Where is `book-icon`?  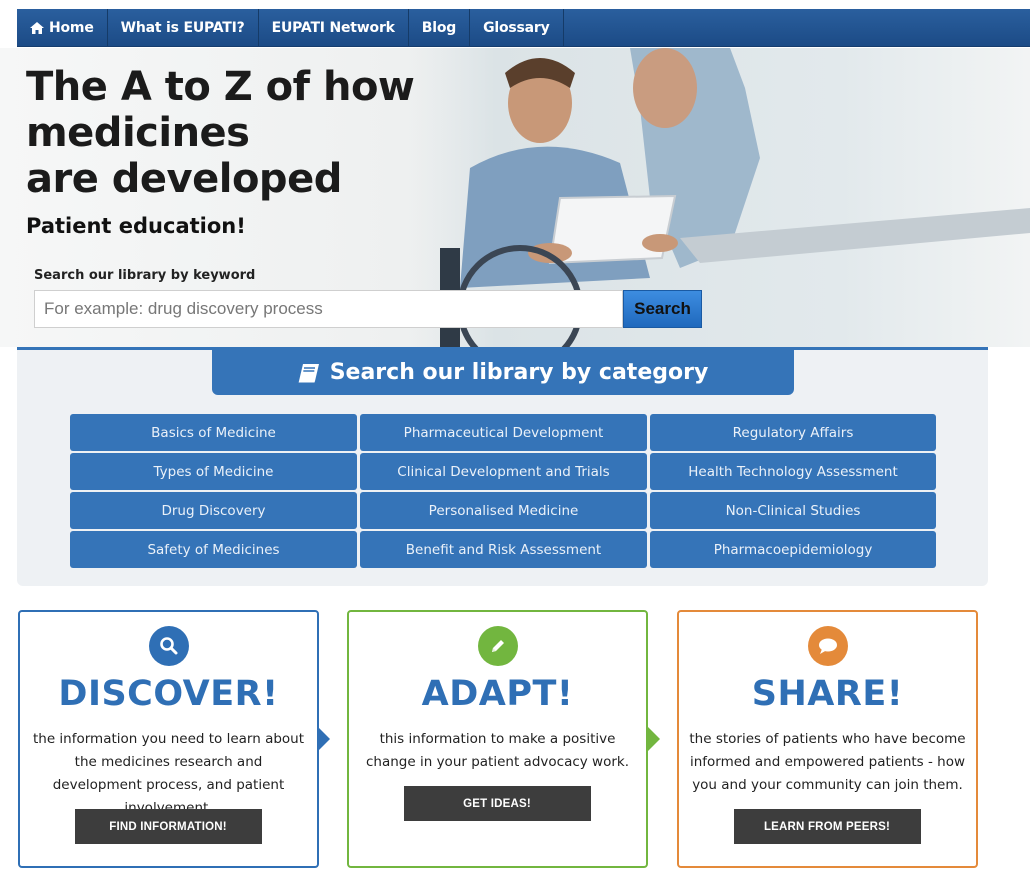
book-icon is located at coordinates (309, 373).